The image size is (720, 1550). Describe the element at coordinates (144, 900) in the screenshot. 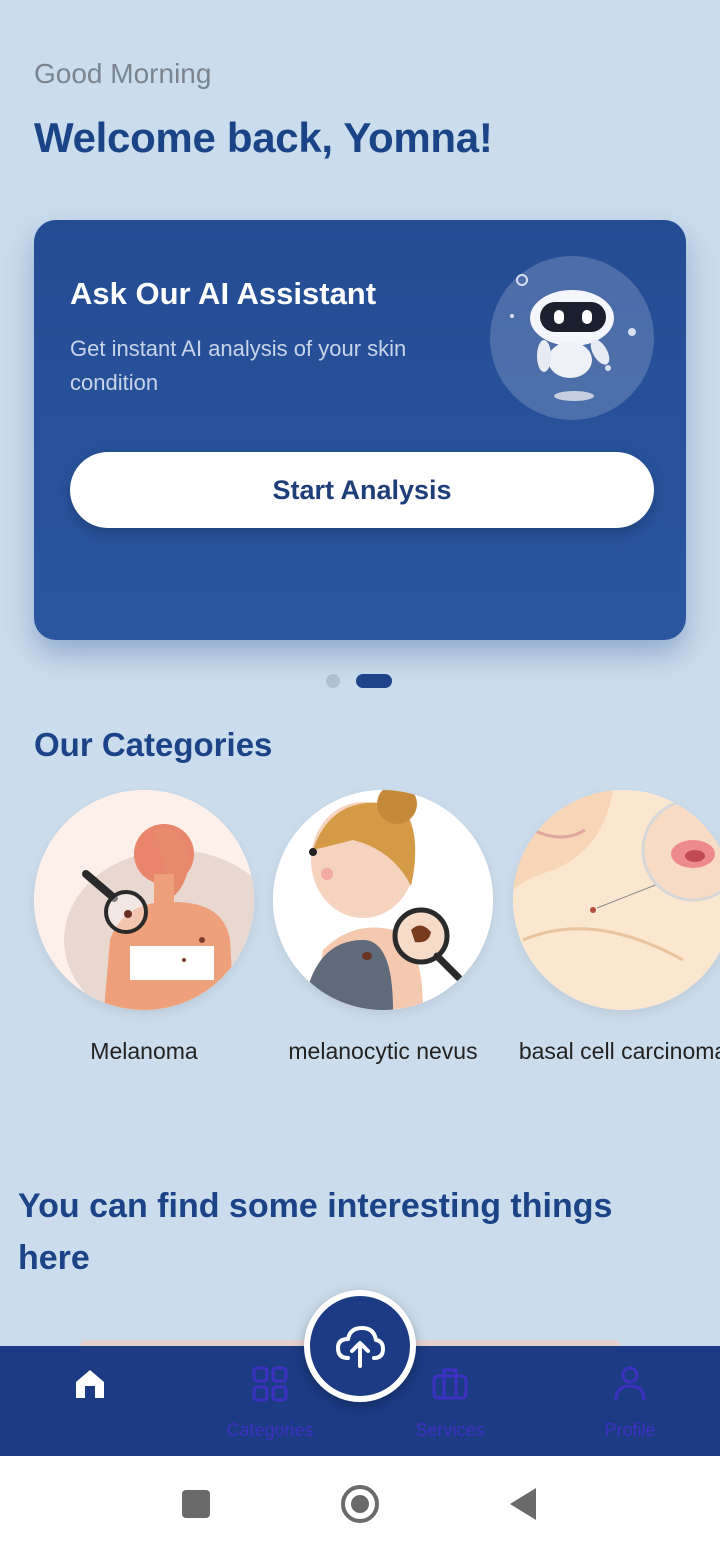

I see `melanoma-illustration` at that location.